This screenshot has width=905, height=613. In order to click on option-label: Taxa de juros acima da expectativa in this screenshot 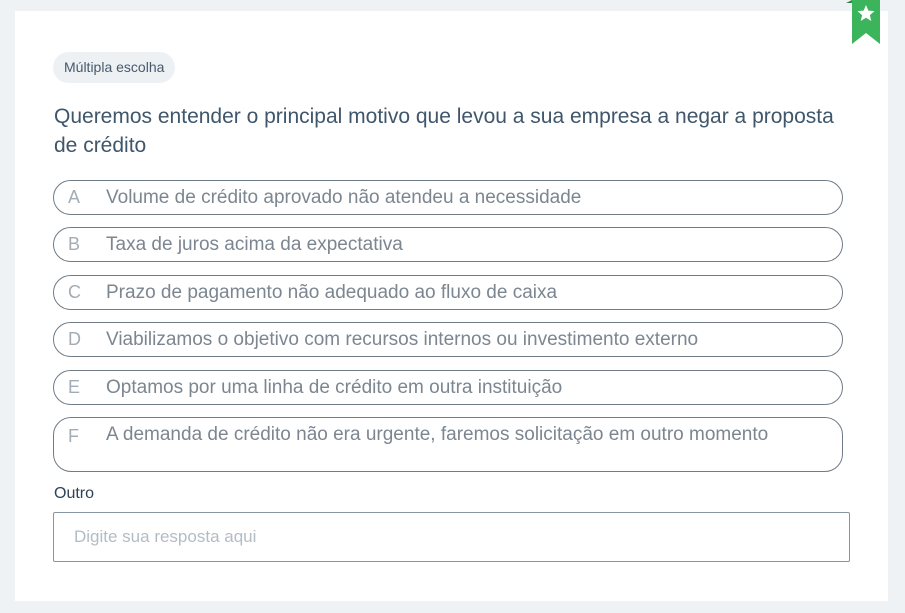, I will do `click(254, 244)`.